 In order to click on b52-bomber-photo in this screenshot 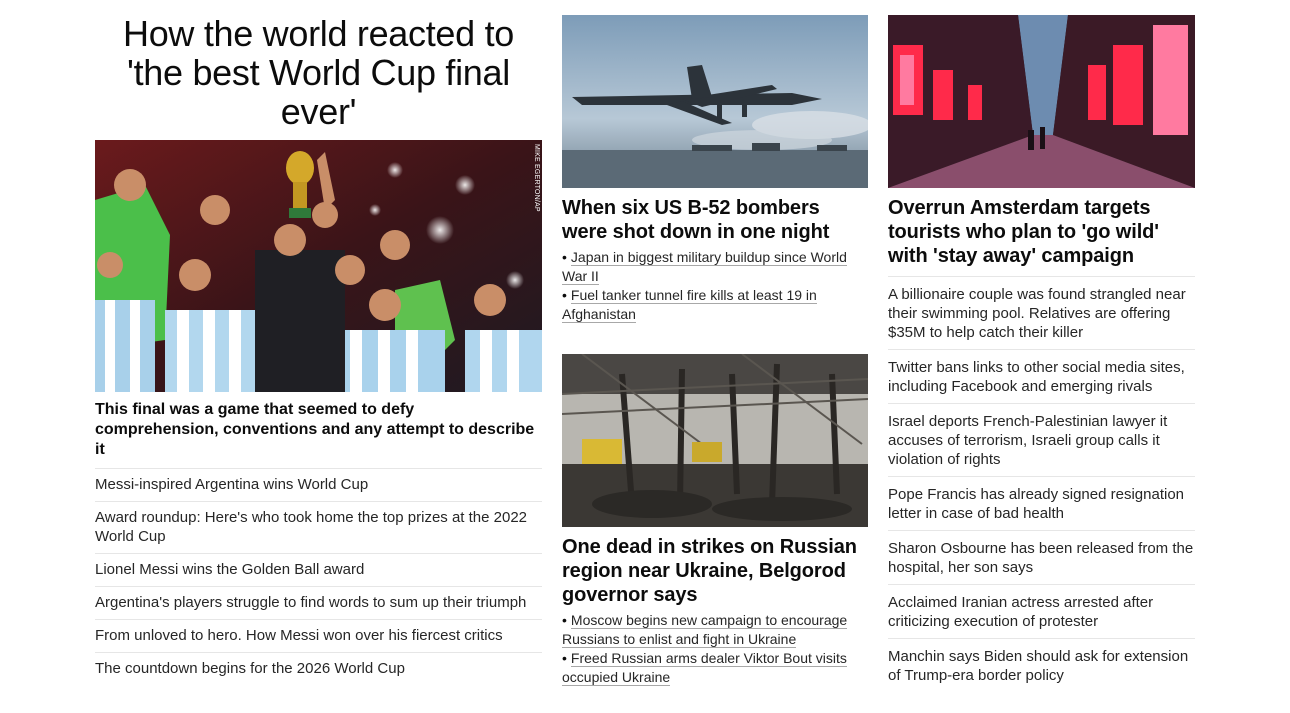, I will do `click(715, 101)`.